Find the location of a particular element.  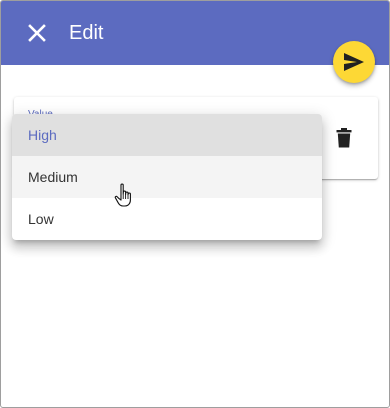

menu-item-high: High is located at coordinates (167, 135).